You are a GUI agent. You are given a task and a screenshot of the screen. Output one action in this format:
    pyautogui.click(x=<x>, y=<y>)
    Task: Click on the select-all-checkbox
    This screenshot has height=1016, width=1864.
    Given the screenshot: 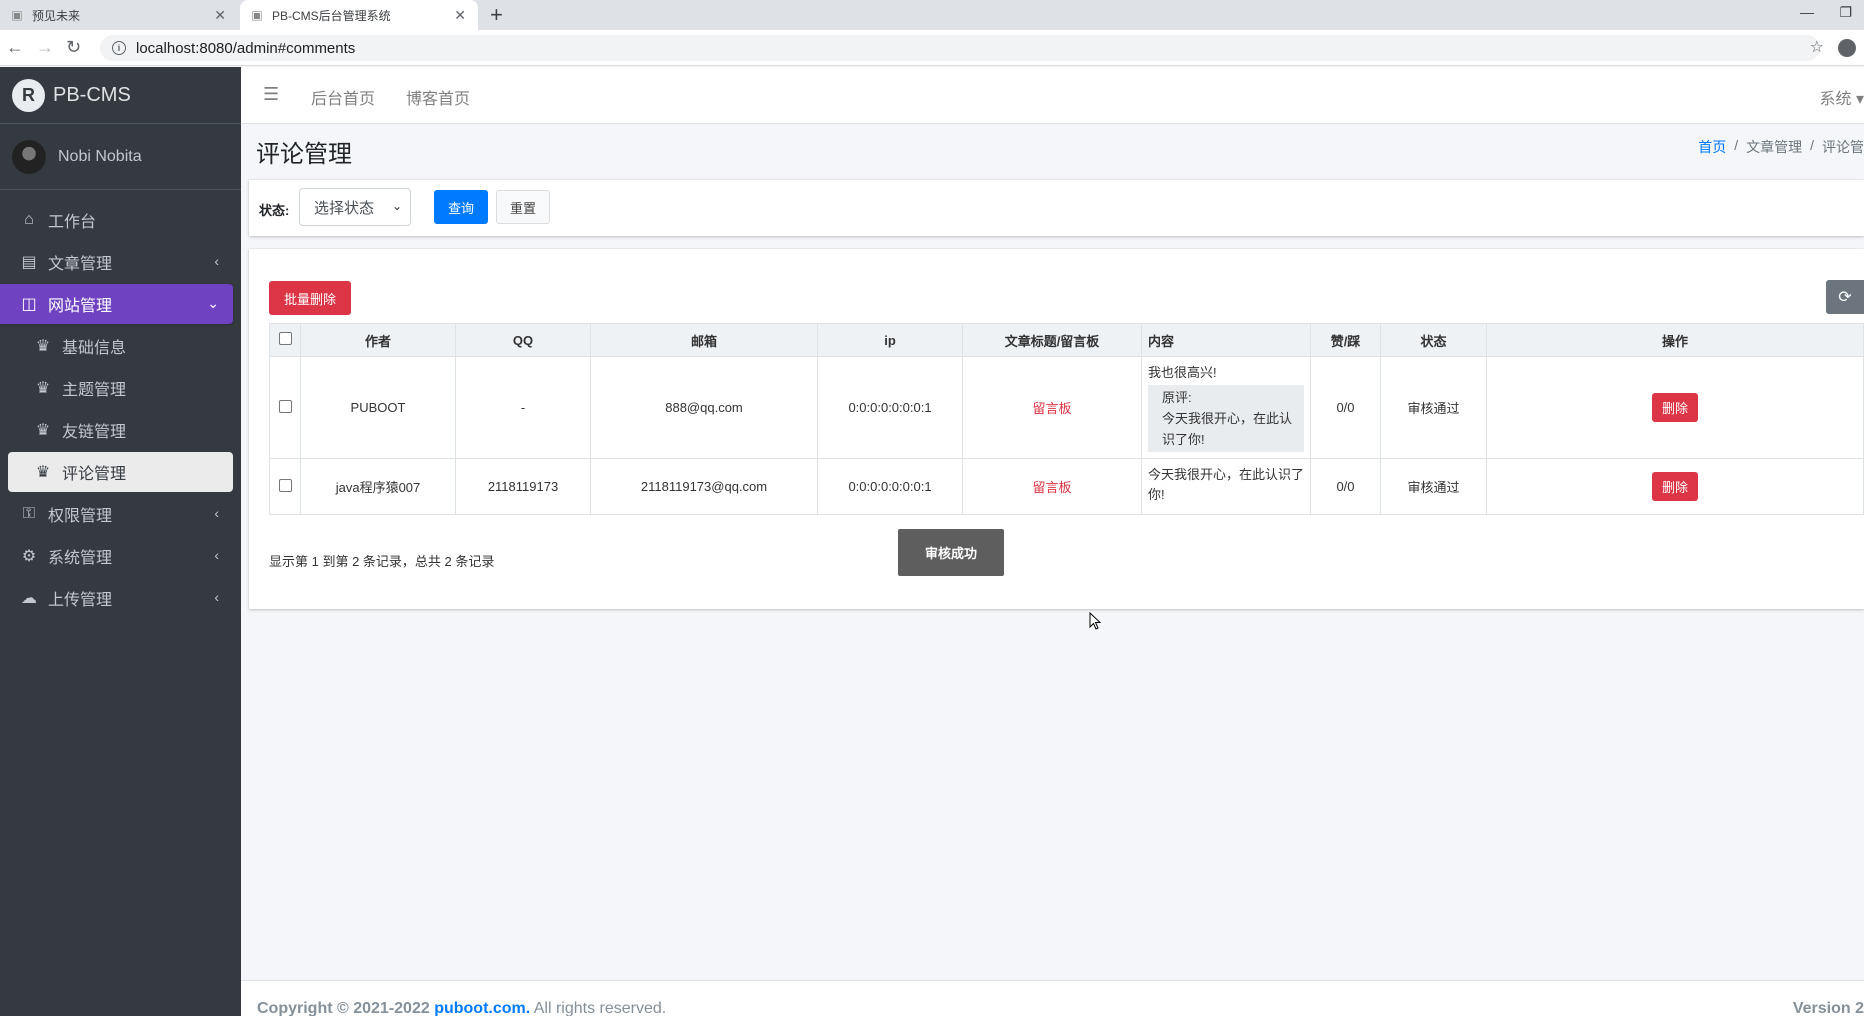 What is the action you would take?
    pyautogui.click(x=285, y=338)
    